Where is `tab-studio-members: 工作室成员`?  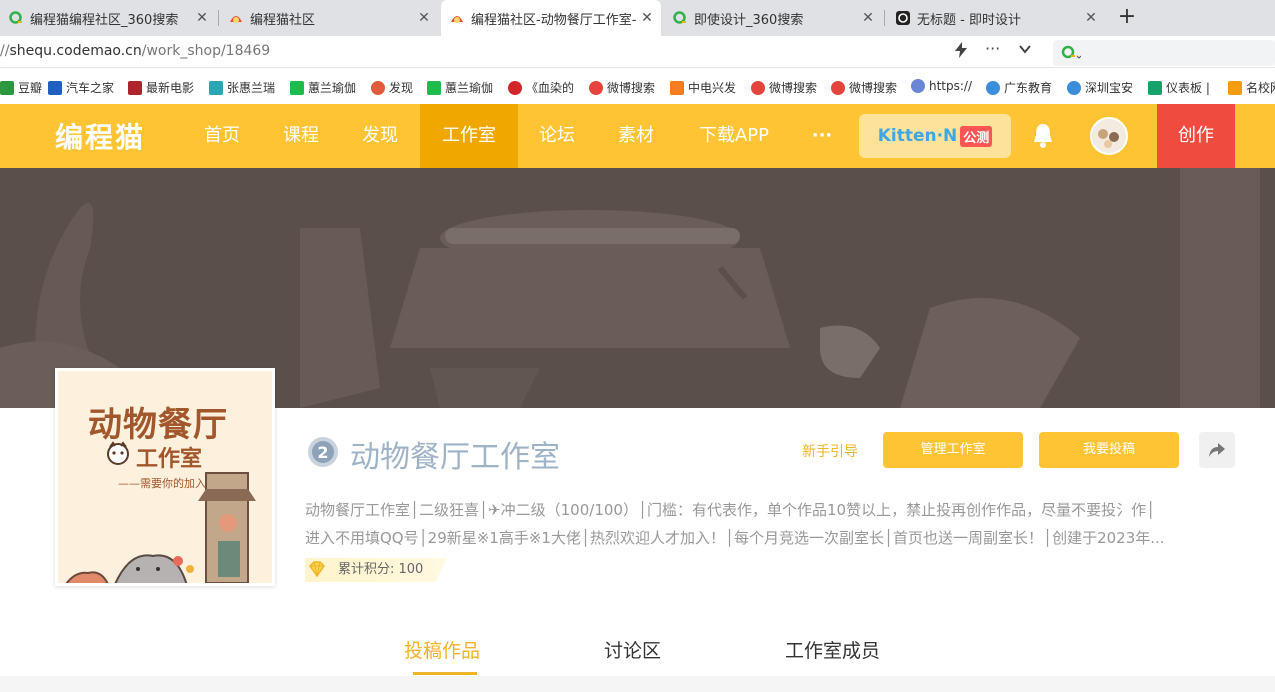
tab-studio-members: 工作室成员 is located at coordinates (832, 649).